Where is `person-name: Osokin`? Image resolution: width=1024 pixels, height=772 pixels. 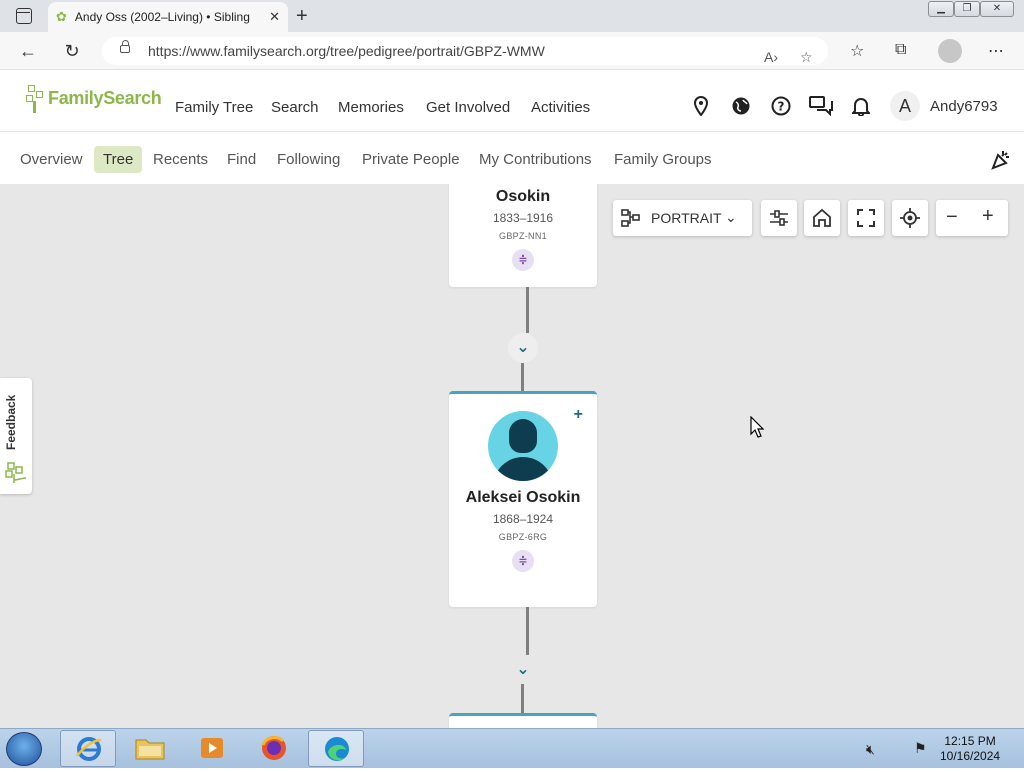 person-name: Osokin is located at coordinates (523, 196).